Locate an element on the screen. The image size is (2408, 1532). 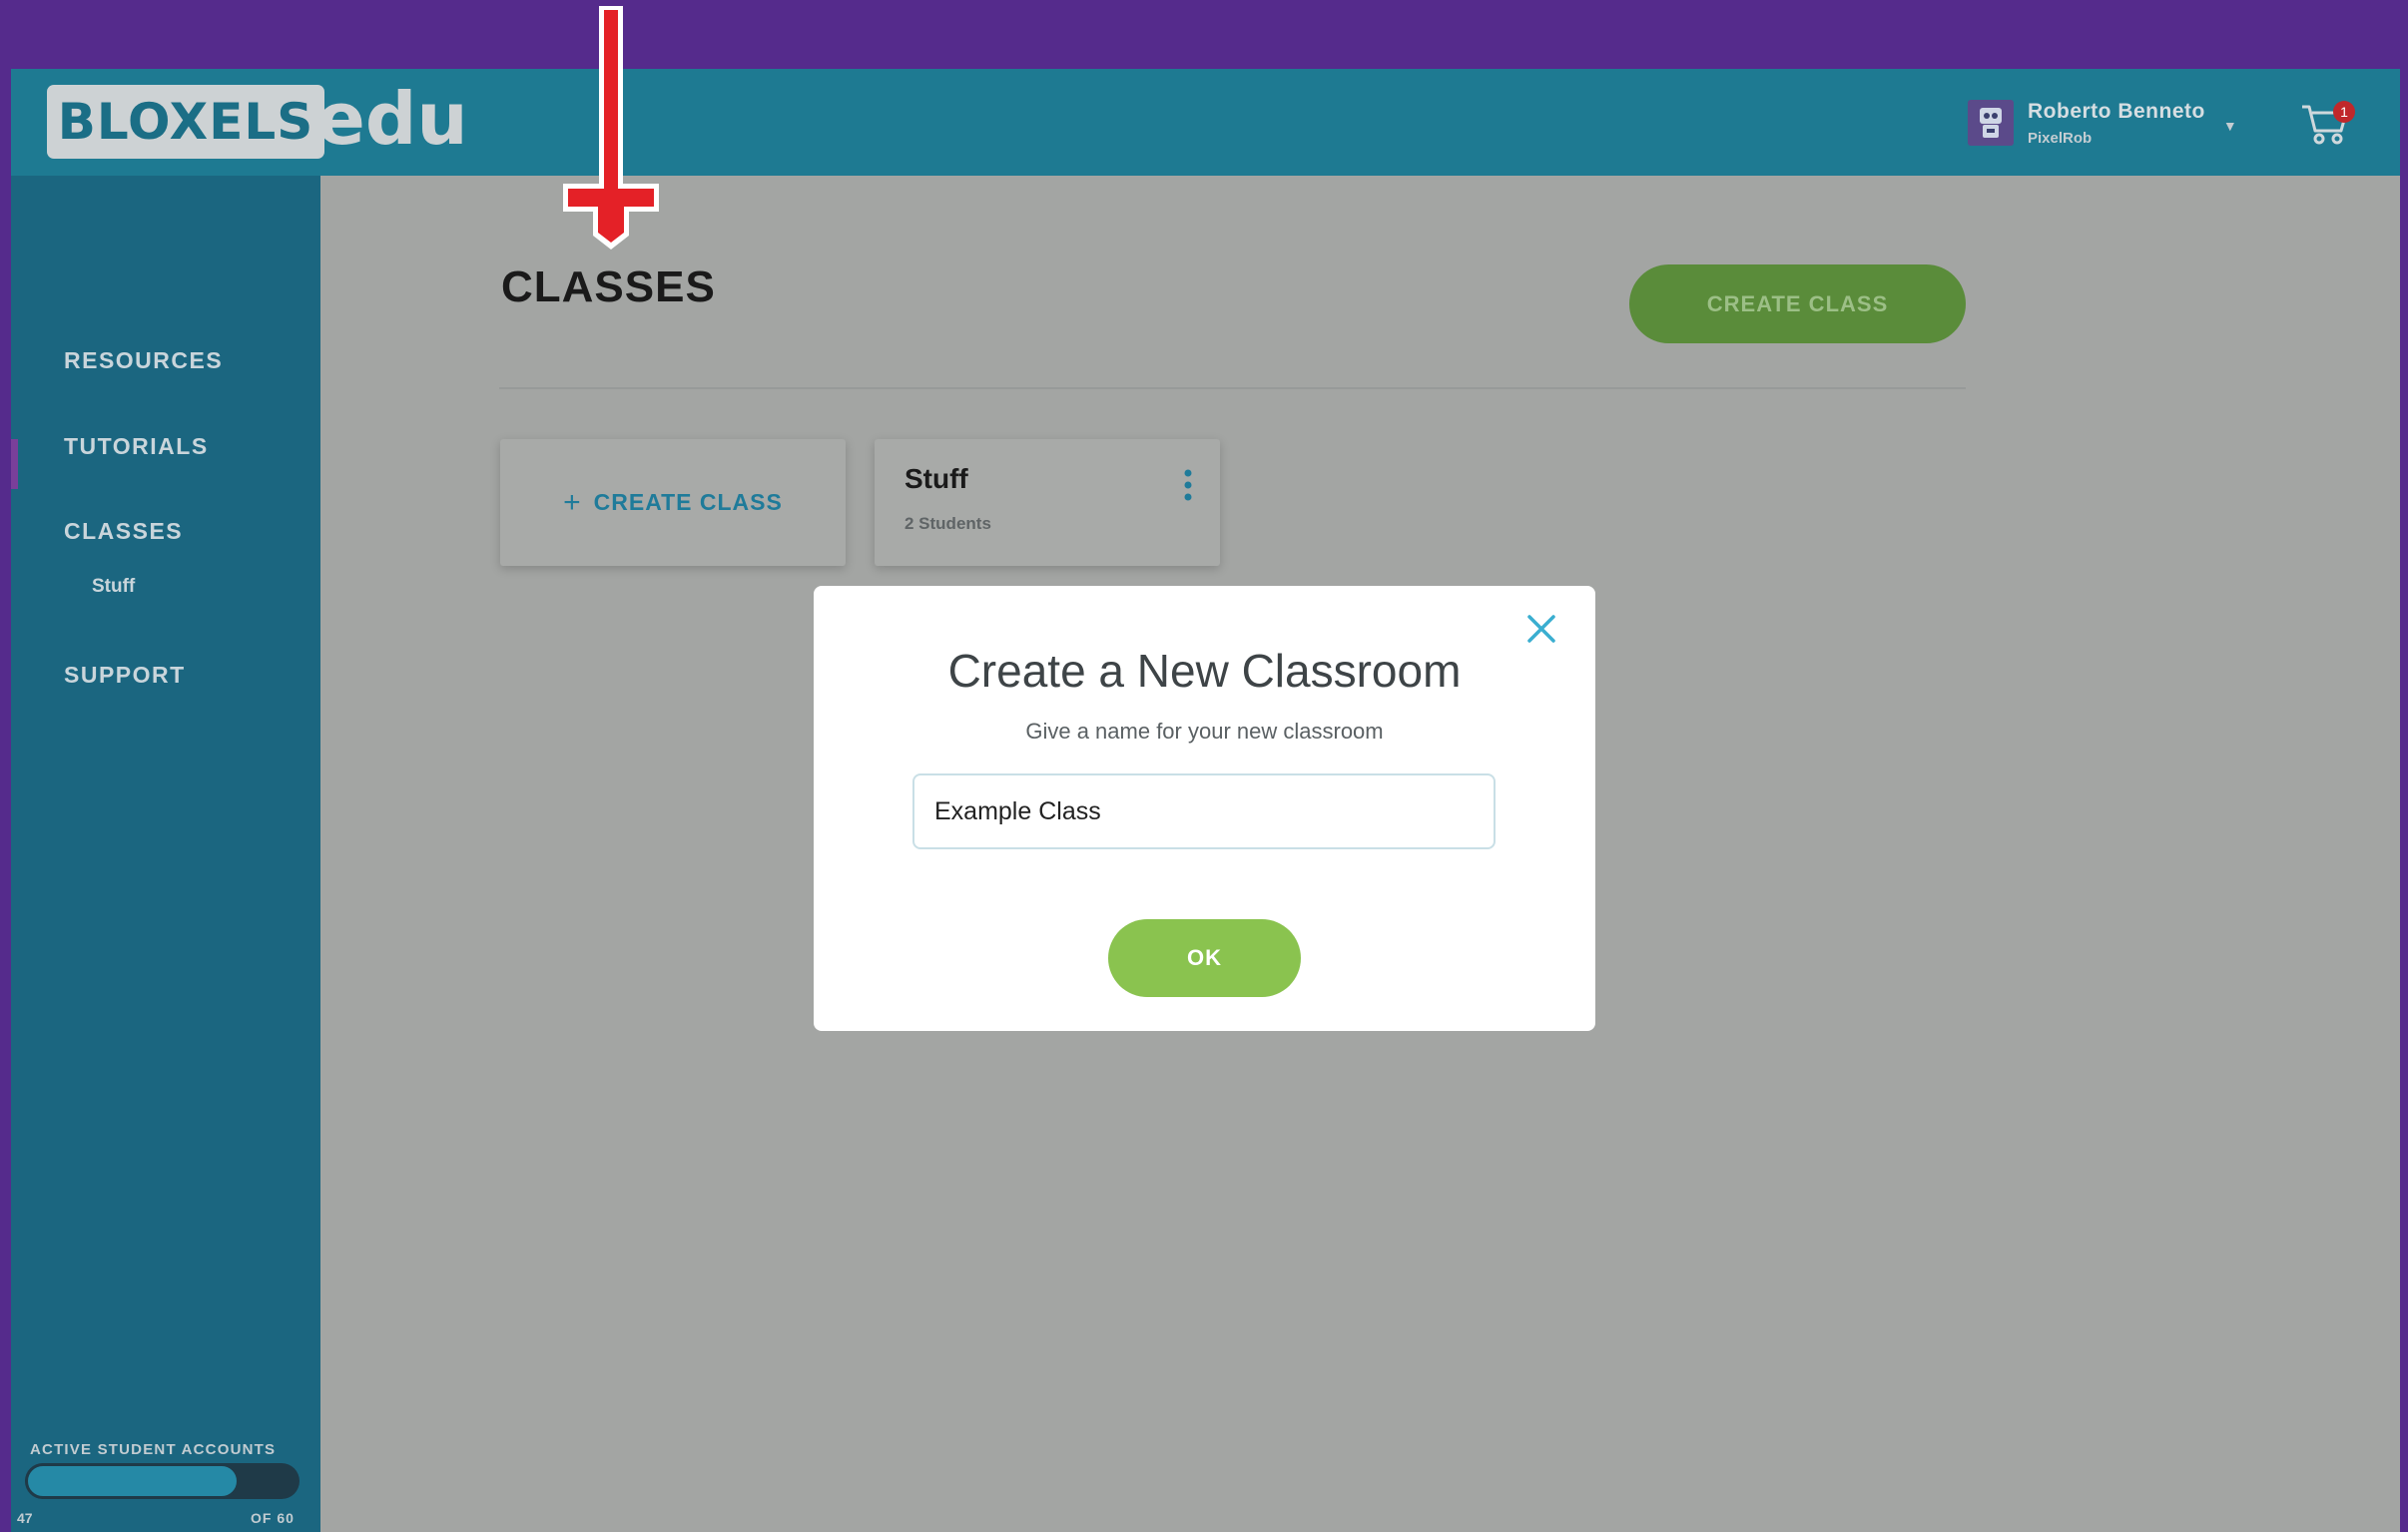
user-name: Roberto Benneto is located at coordinates (2116, 111).